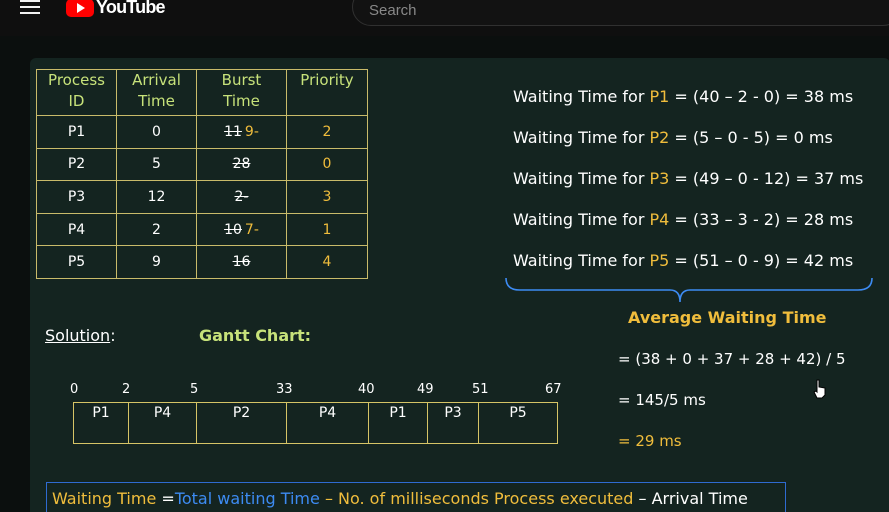  What do you see at coordinates (80, 8) in the screenshot?
I see `play-logo-icon` at bounding box center [80, 8].